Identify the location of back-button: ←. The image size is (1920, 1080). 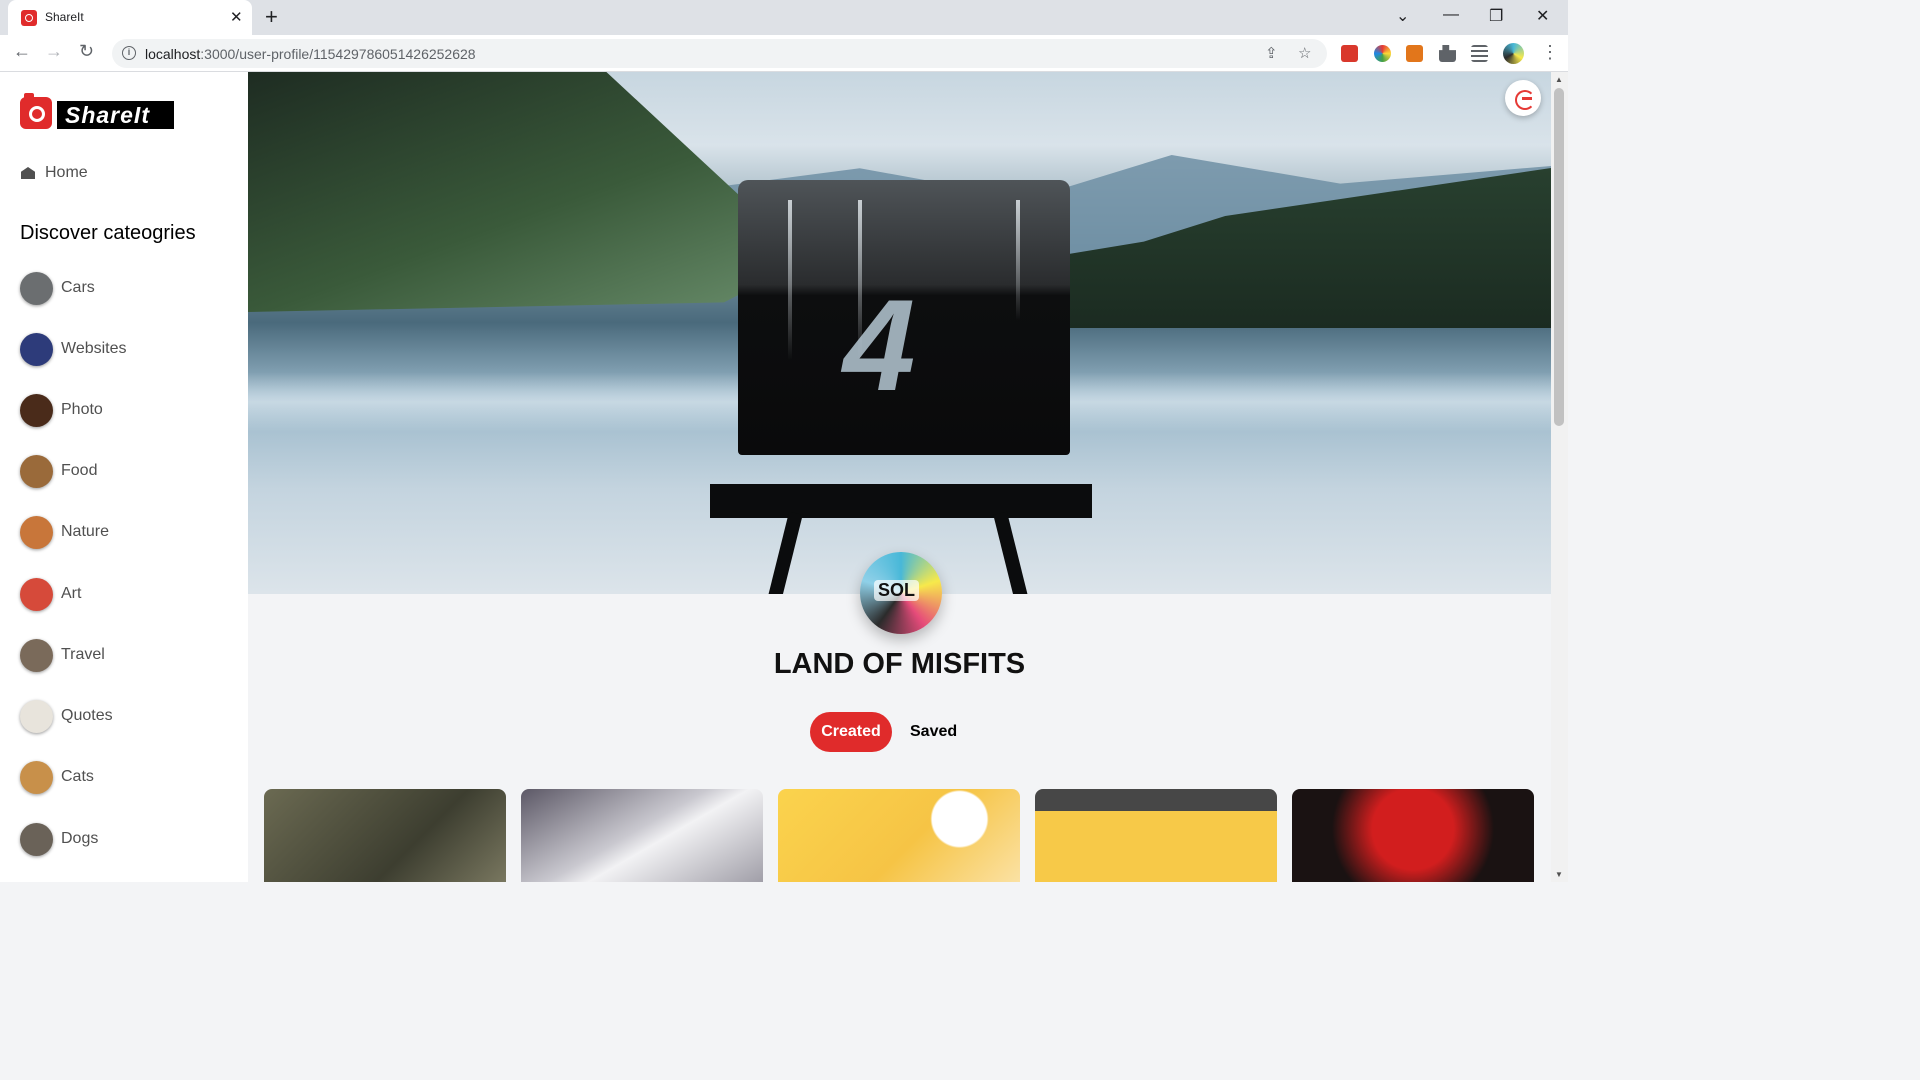
(22, 51).